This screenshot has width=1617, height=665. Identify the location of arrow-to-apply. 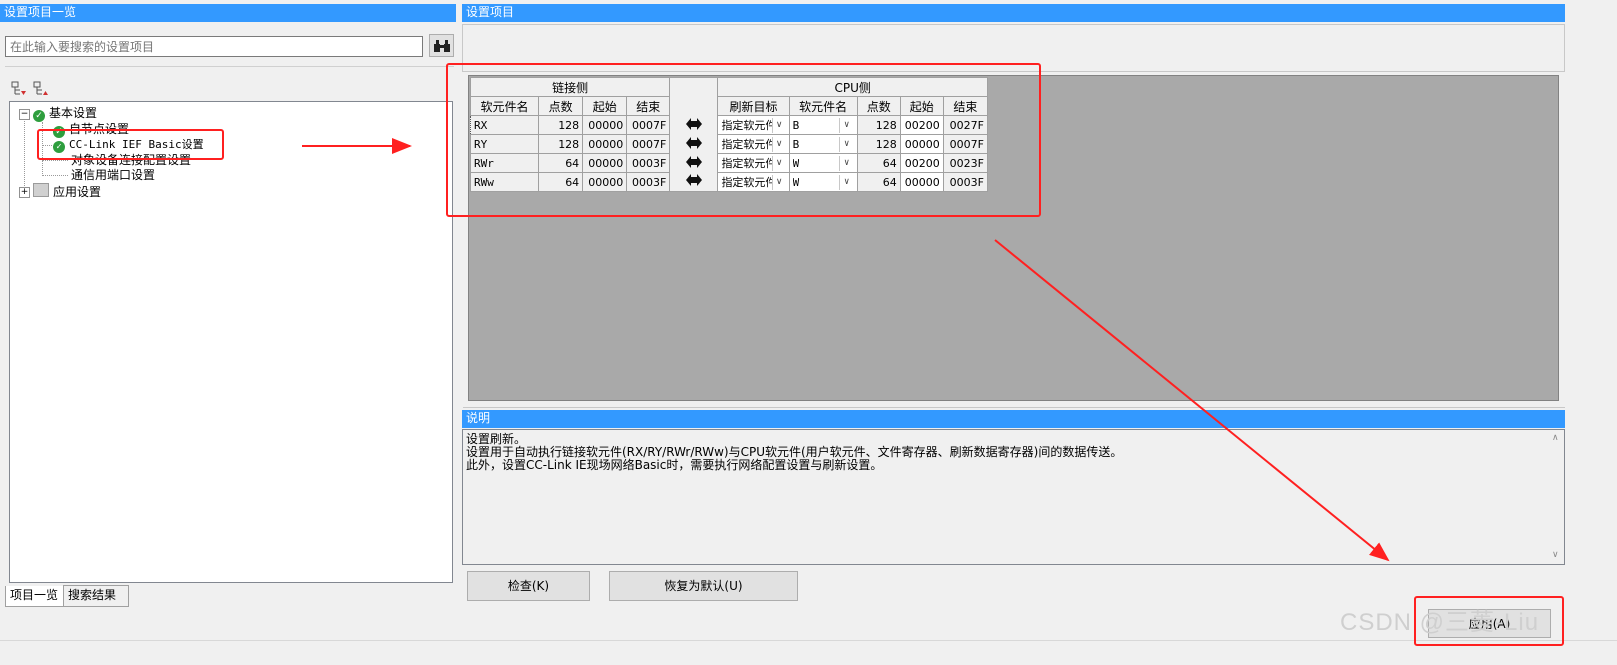
(1192, 400).